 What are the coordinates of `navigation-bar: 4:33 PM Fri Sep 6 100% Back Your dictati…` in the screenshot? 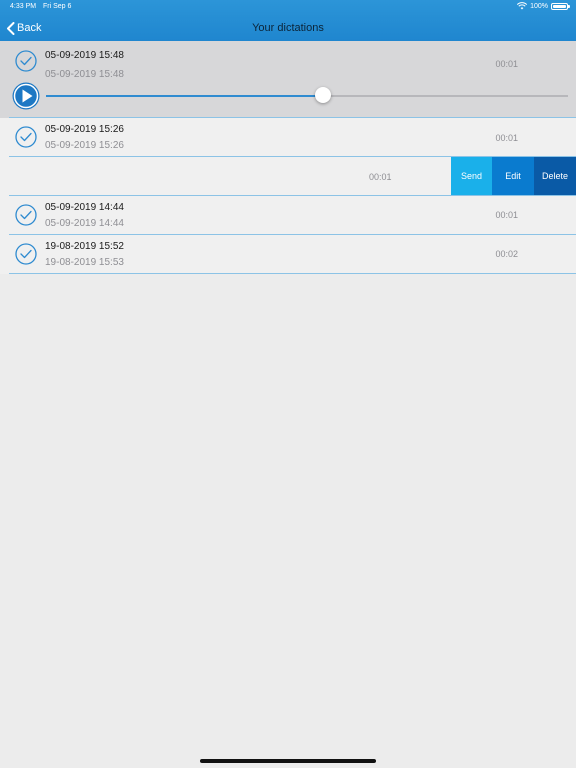 It's located at (288, 20).